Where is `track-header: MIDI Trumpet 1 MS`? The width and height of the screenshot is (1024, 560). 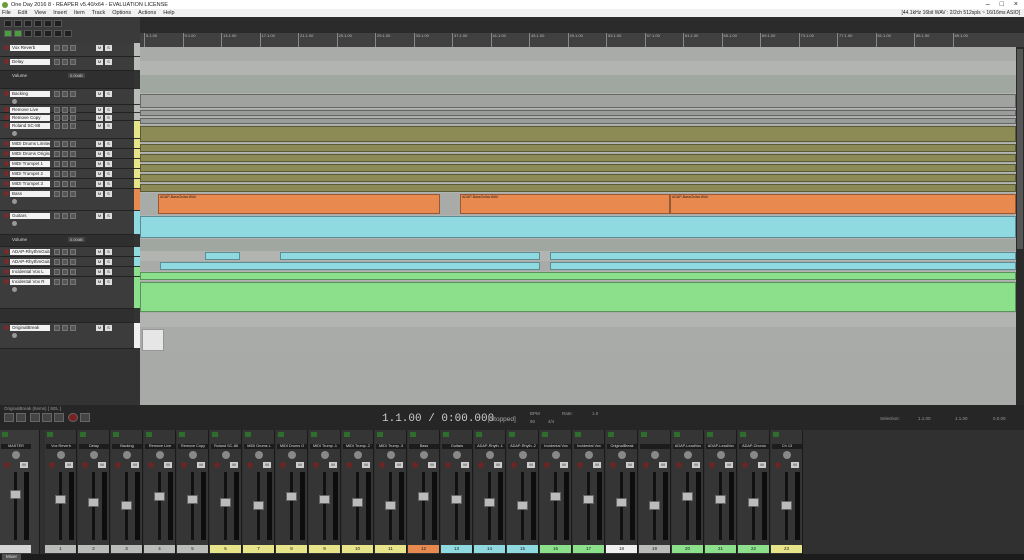 track-header: MIDI Trumpet 1 MS is located at coordinates (70, 164).